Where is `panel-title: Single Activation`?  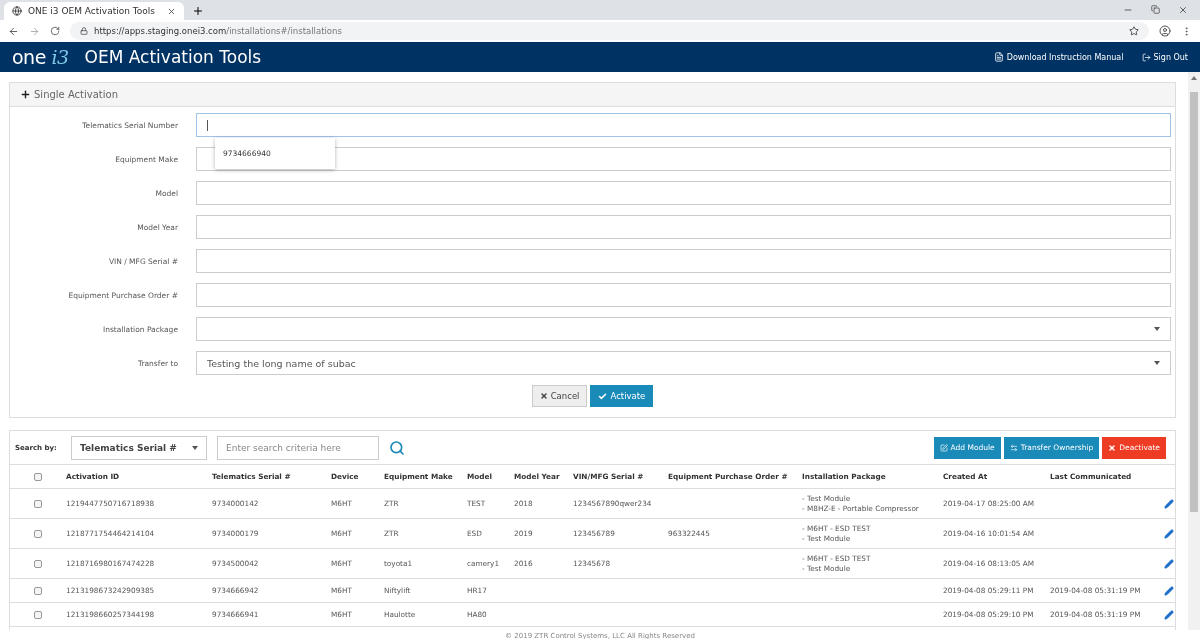 panel-title: Single Activation is located at coordinates (76, 94).